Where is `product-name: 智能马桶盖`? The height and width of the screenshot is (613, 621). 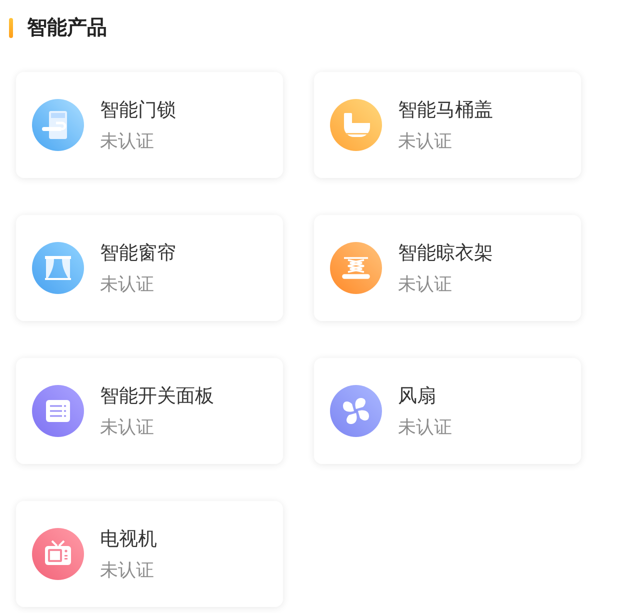
product-name: 智能马桶盖 is located at coordinates (445, 110).